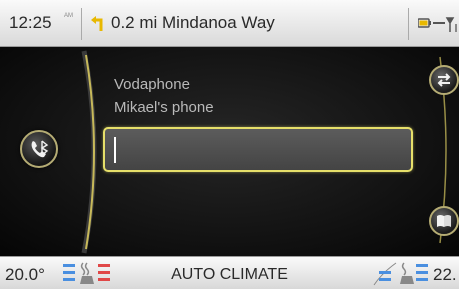 This screenshot has width=459, height=289. What do you see at coordinates (97, 23) in the screenshot?
I see `turn-left-arrow-icon` at bounding box center [97, 23].